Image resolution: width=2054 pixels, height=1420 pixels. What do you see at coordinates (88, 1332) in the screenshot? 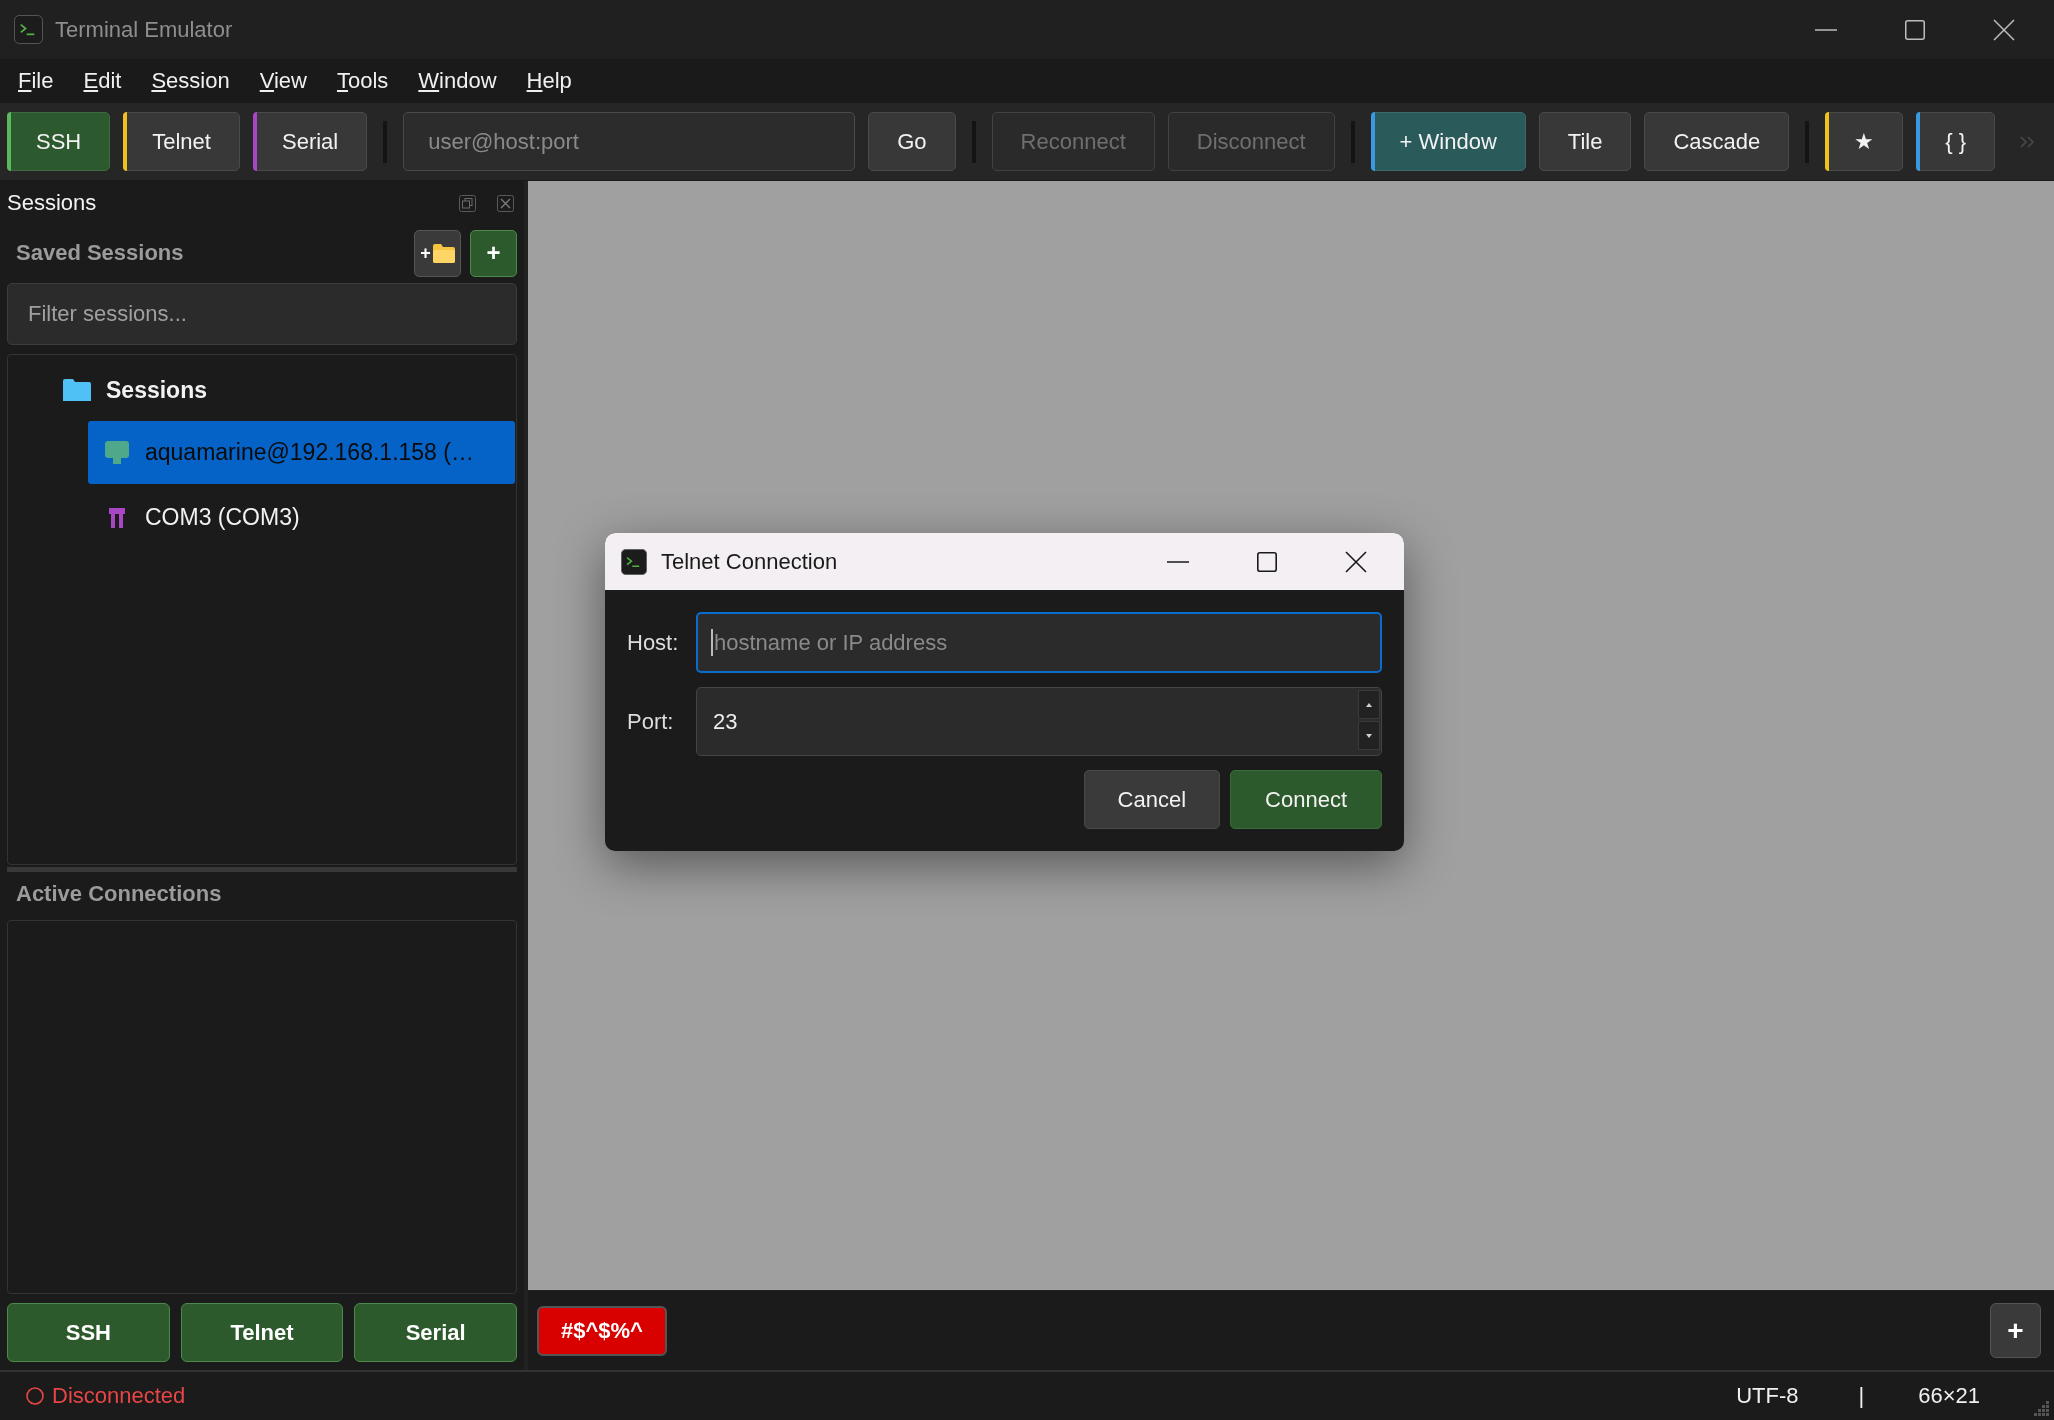
I see `quick-connect-button: SSH` at bounding box center [88, 1332].